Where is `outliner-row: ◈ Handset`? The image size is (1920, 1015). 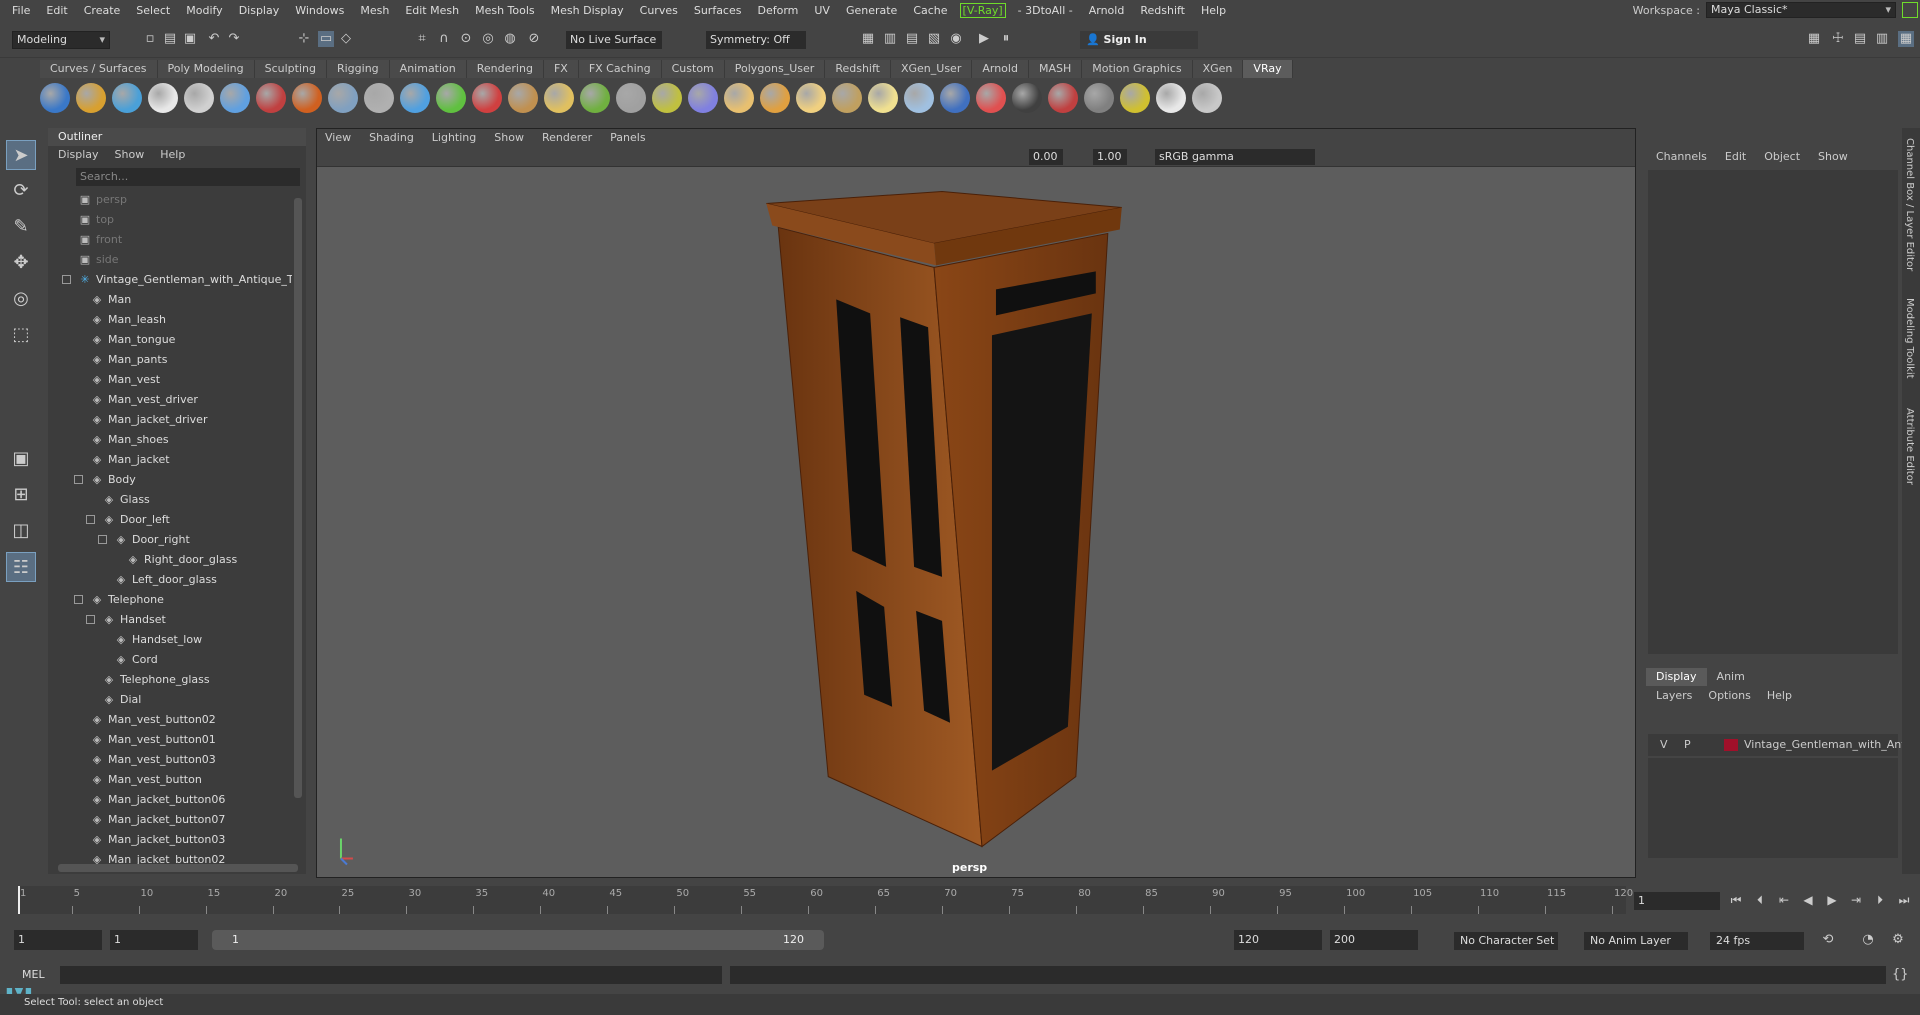 outliner-row: ◈ Handset is located at coordinates (170, 620).